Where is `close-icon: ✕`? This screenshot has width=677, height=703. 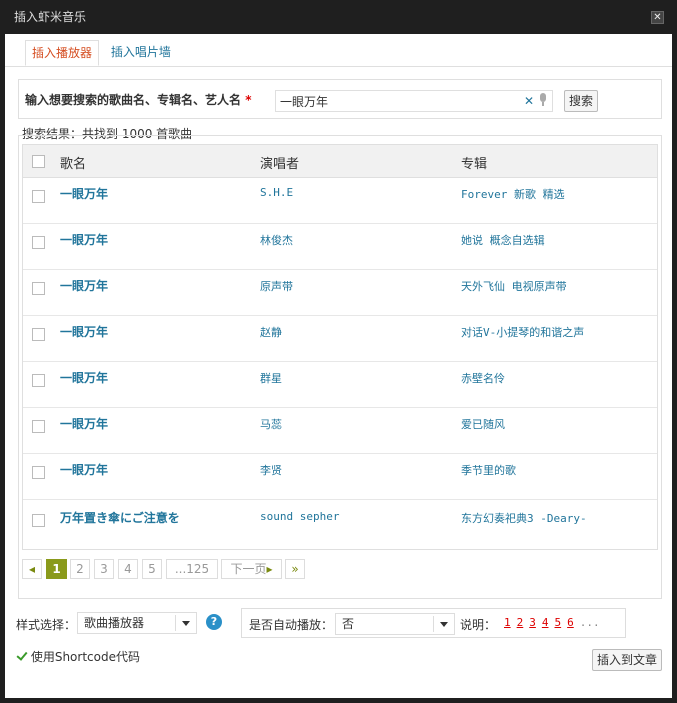
close-icon: ✕ is located at coordinates (657, 17).